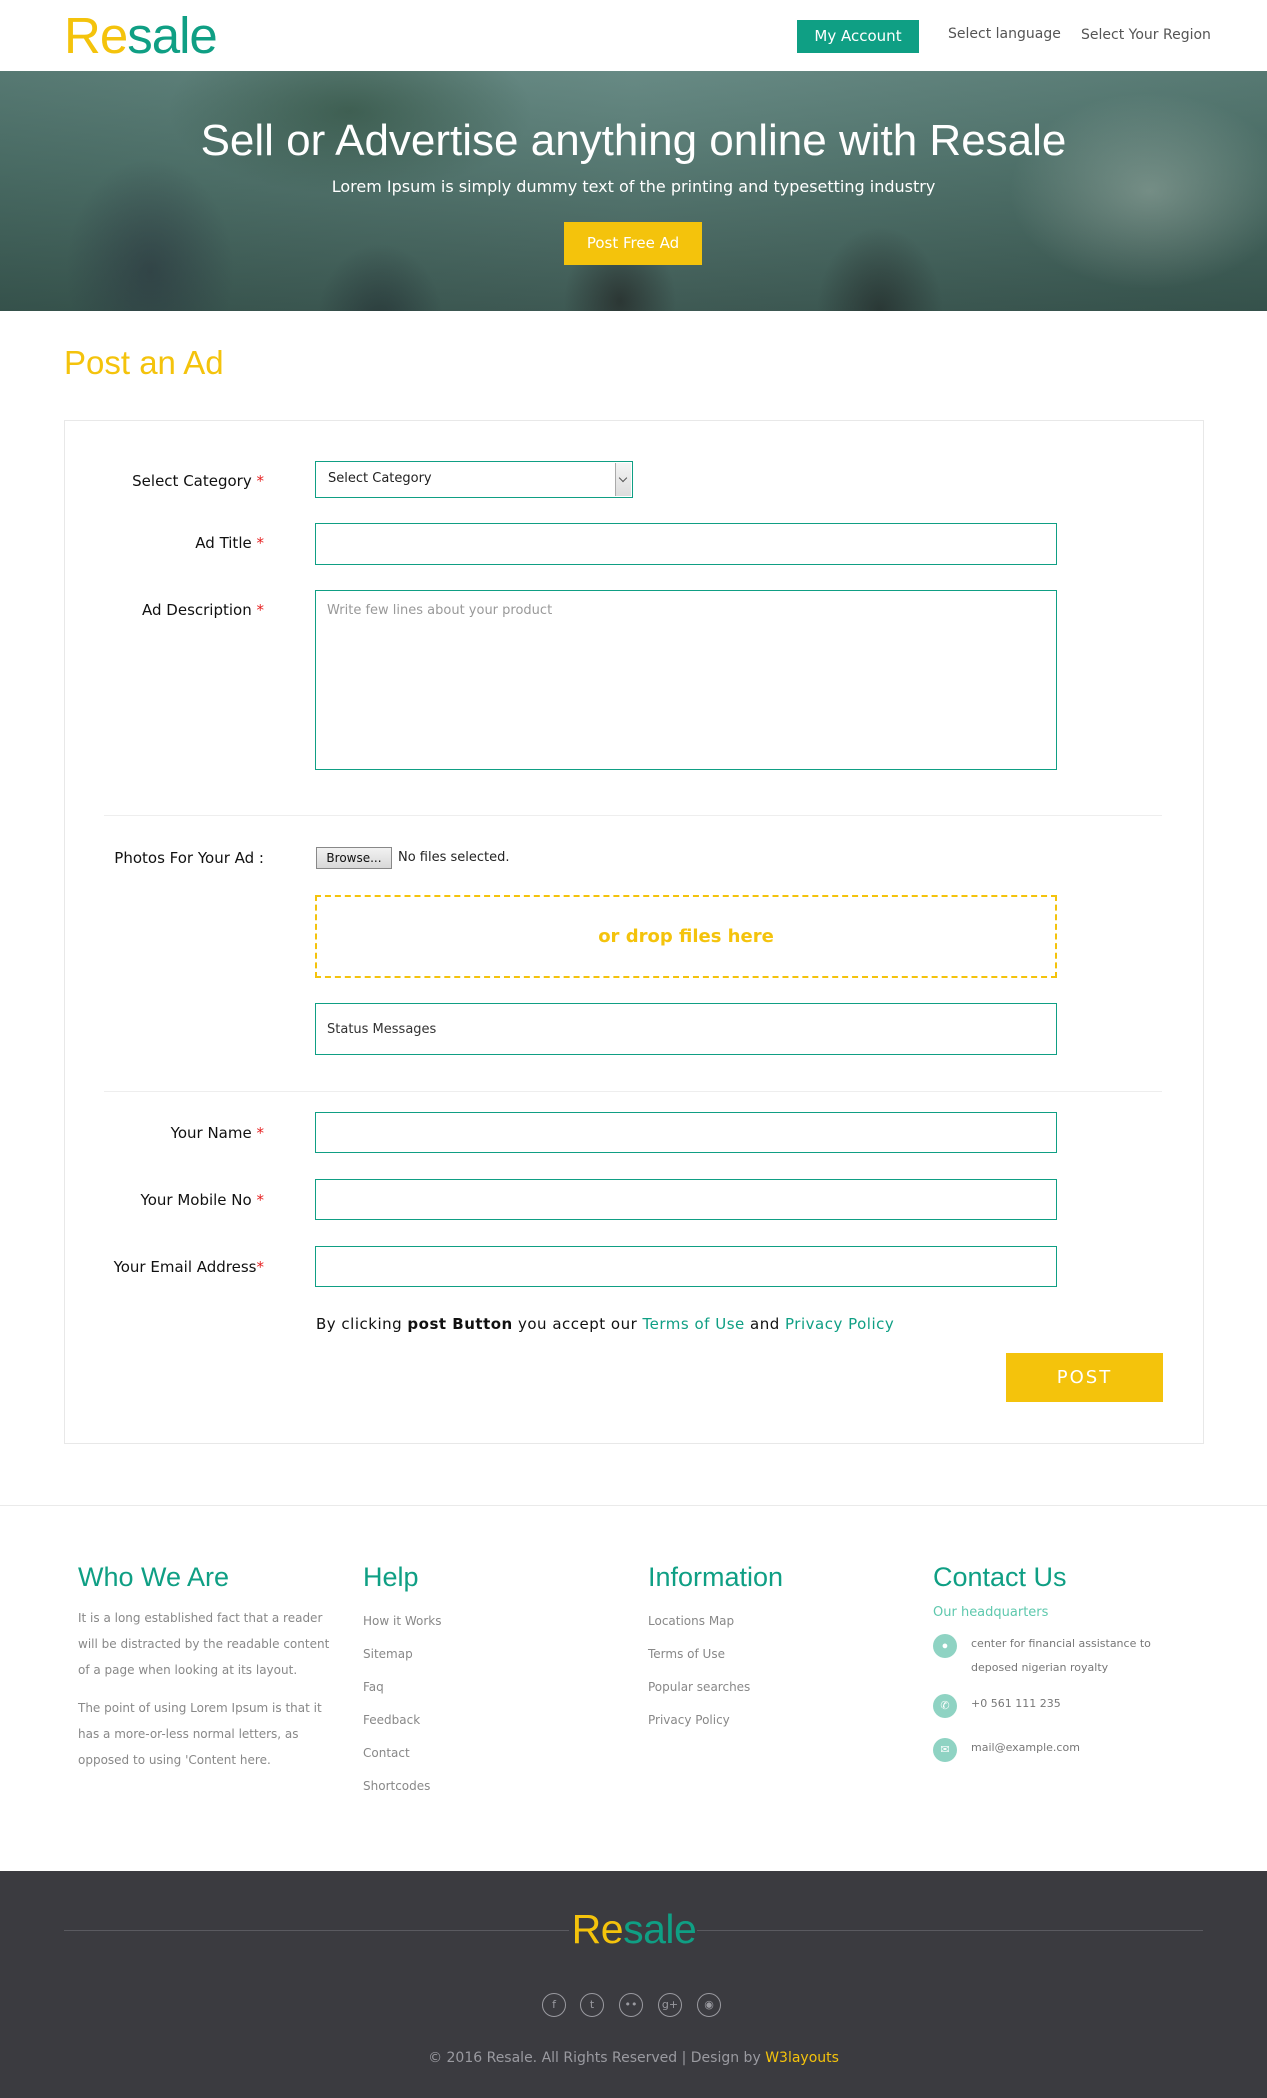  I want to click on information-title: Information, so click(716, 1577).